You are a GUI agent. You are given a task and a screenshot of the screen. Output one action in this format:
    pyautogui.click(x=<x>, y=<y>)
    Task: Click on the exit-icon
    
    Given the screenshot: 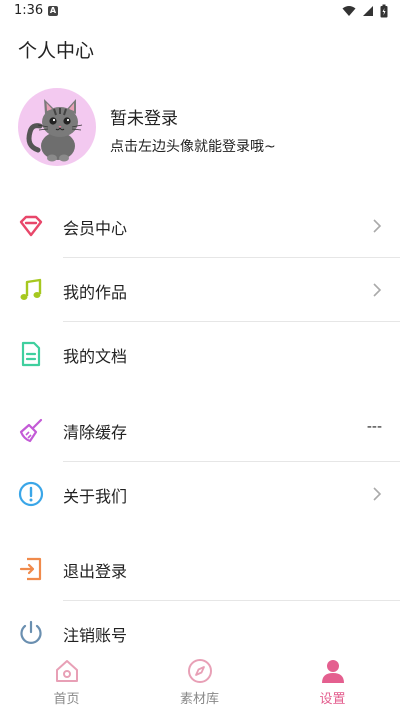 What is the action you would take?
    pyautogui.click(x=30, y=569)
    